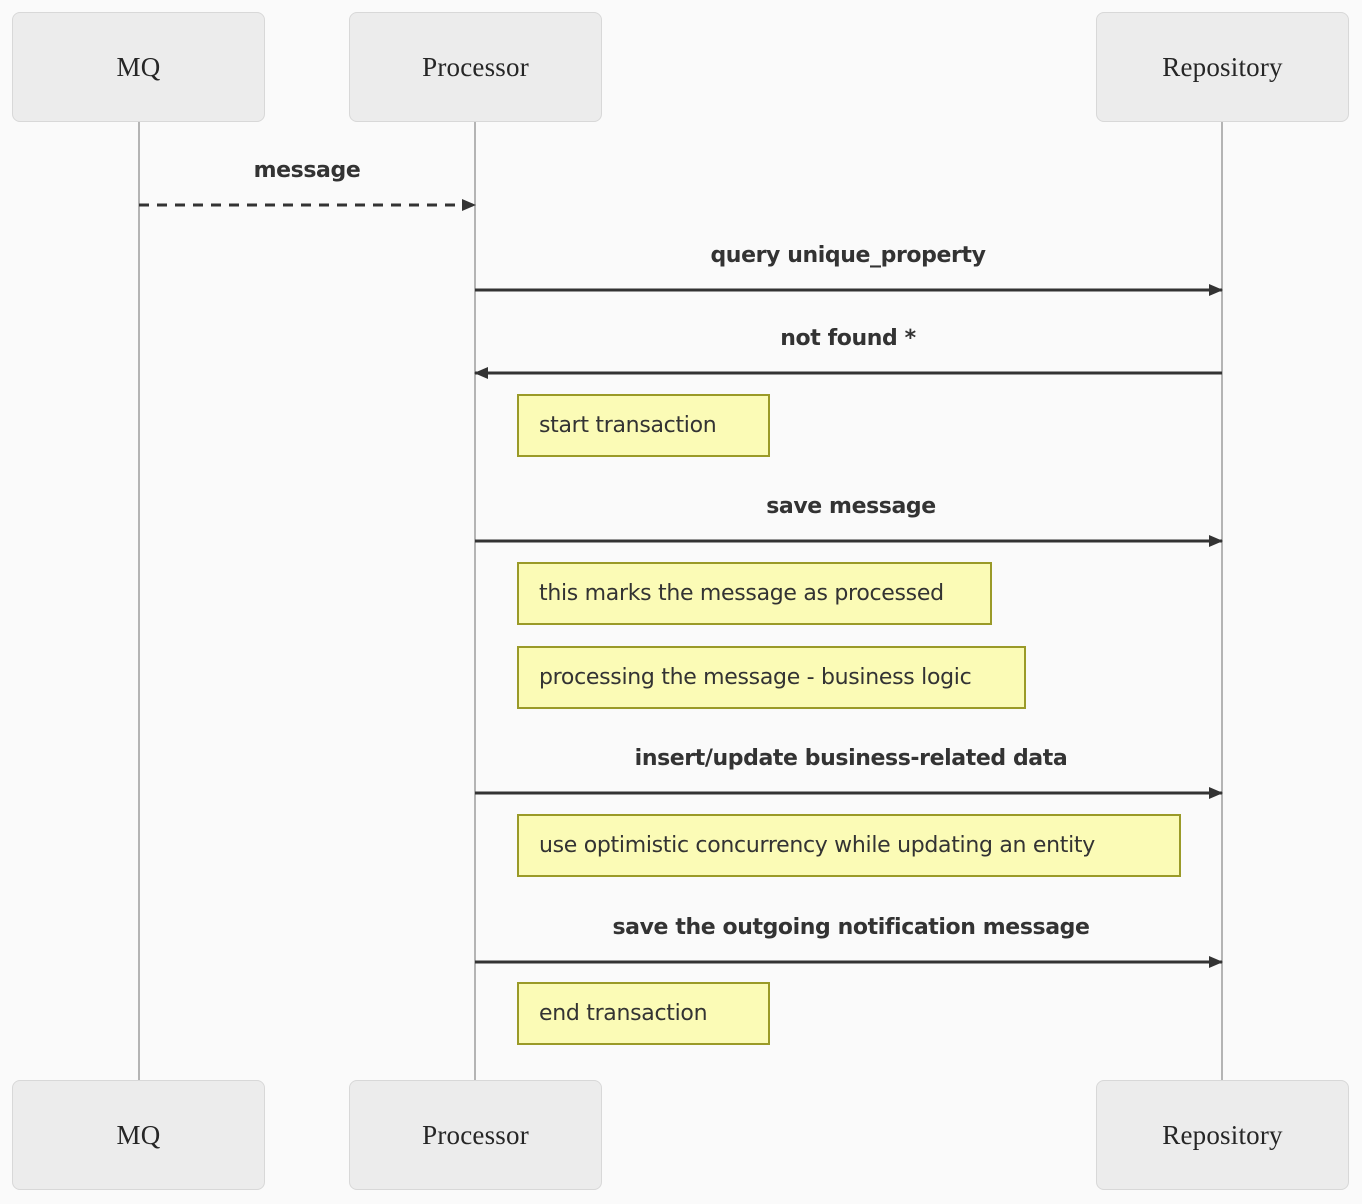 The image size is (1362, 1204). I want to click on participant-box-repository-top: Repository, so click(1222, 67).